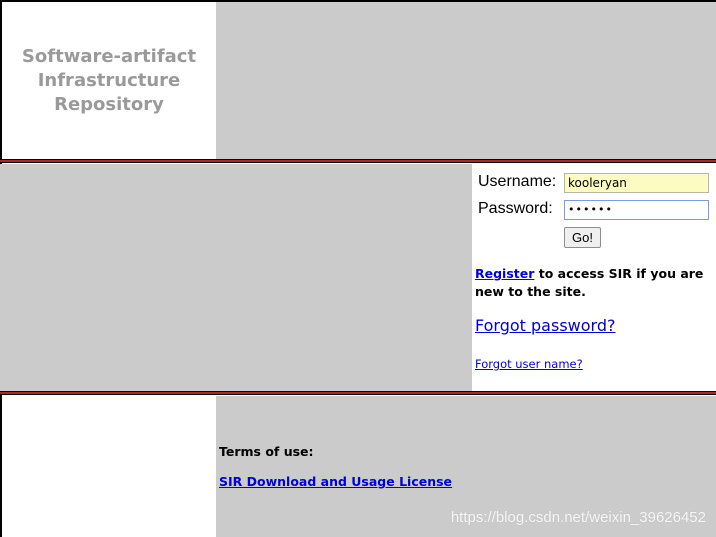 Image resolution: width=716 pixels, height=537 pixels. Describe the element at coordinates (266, 451) in the screenshot. I see `terms-of-use-label: Terms of use:` at that location.